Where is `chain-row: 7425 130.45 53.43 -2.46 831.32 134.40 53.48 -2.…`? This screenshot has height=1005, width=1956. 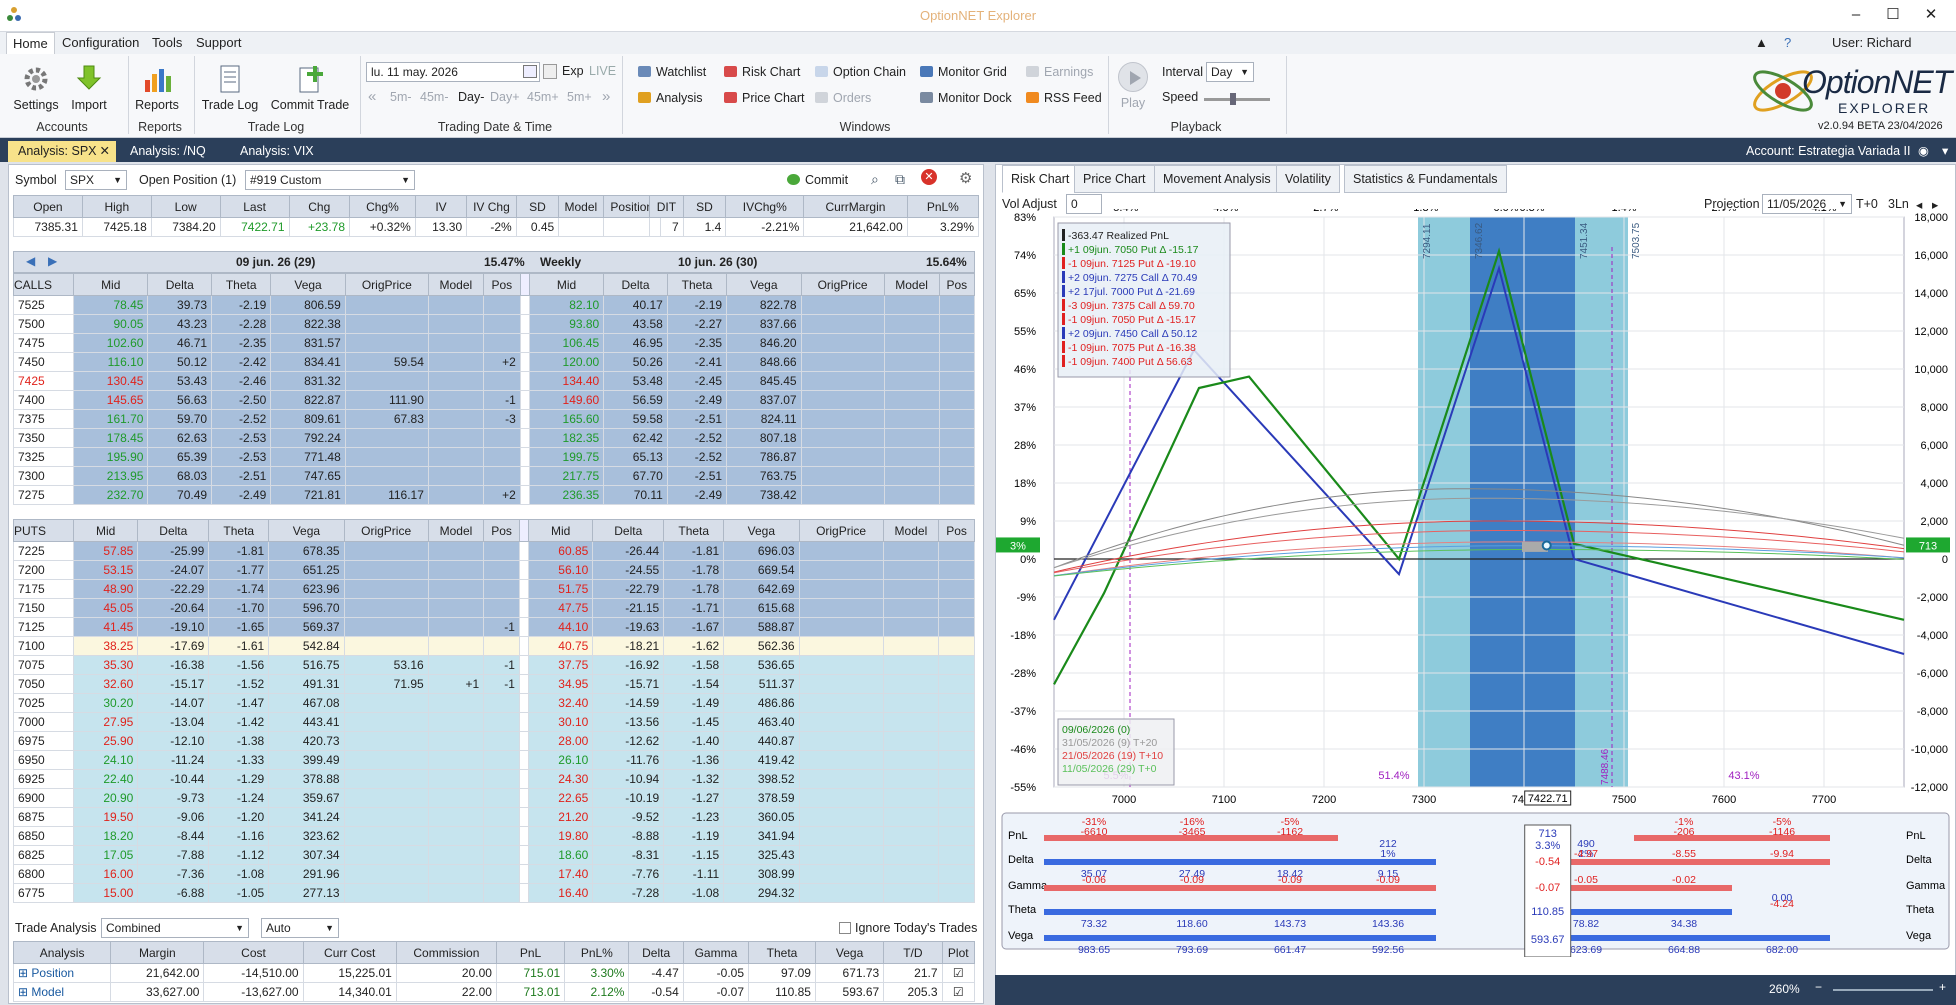 chain-row: 7425 130.45 53.43 -2.46 831.32 134.40 53.48 -2.… is located at coordinates (494, 381).